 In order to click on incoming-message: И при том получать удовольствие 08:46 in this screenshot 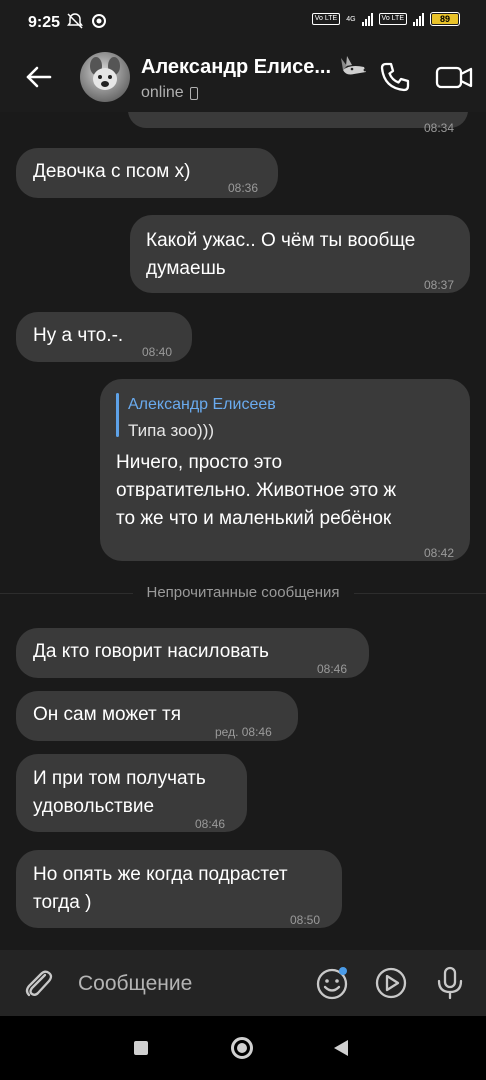, I will do `click(131, 793)`.